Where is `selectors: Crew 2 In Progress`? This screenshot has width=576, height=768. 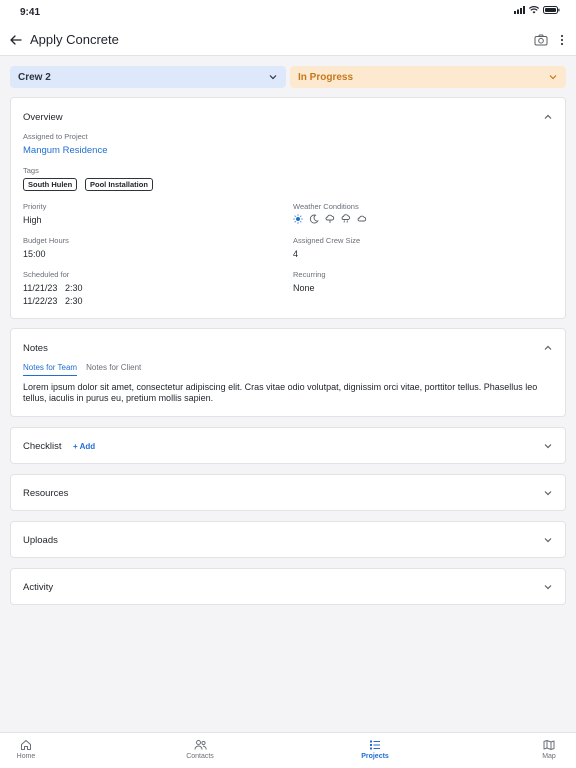 selectors: Crew 2 In Progress is located at coordinates (288, 77).